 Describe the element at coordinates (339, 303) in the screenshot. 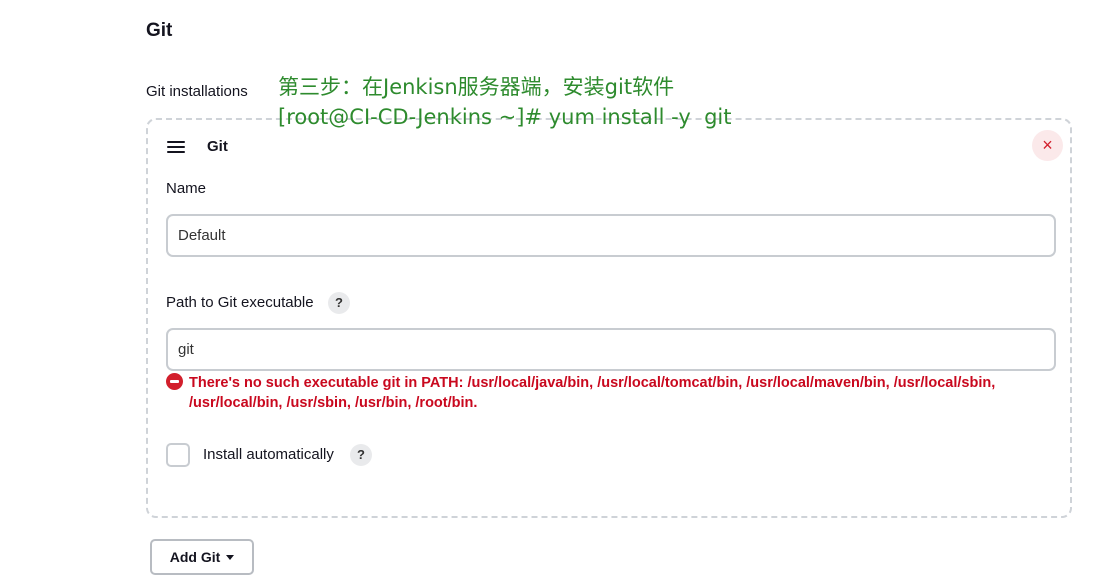

I see `path-help-icon: ?` at that location.